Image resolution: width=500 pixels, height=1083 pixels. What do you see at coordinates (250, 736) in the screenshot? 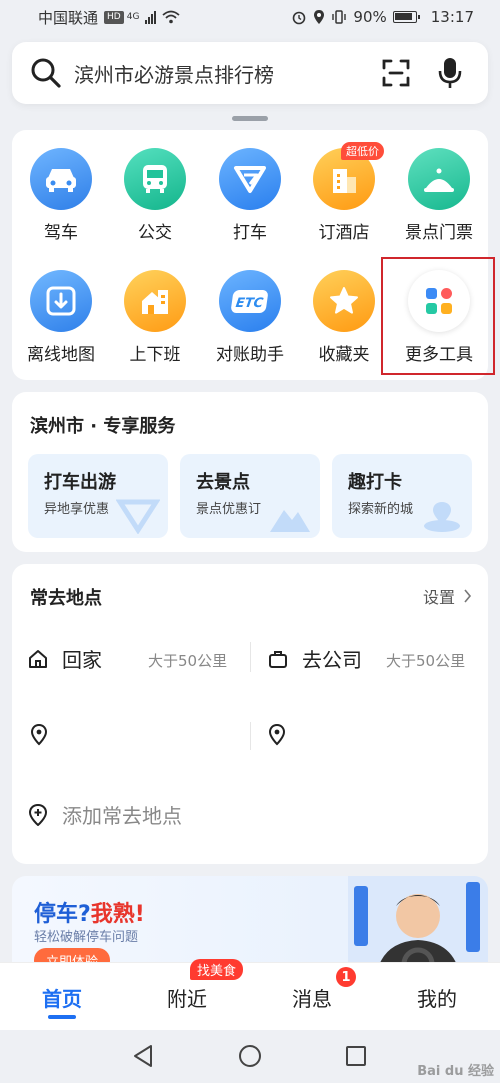
I see `divider` at bounding box center [250, 736].